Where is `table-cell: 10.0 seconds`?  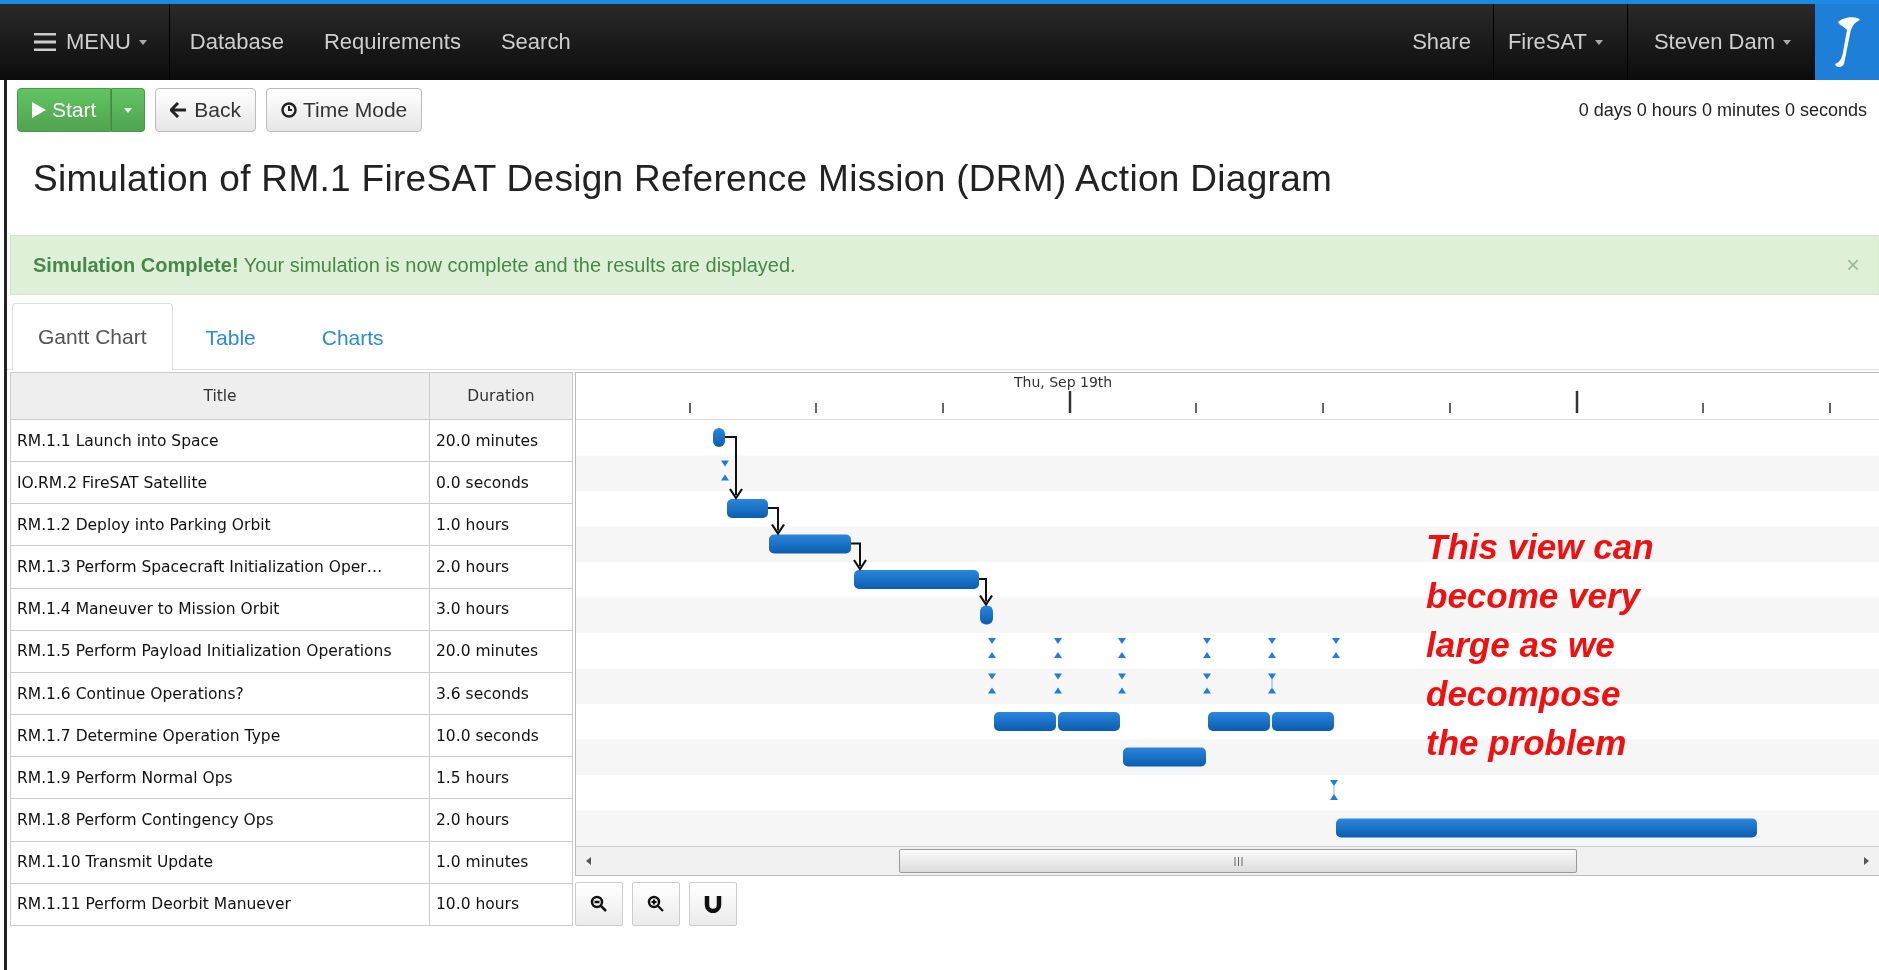
table-cell: 10.0 seconds is located at coordinates (501, 735).